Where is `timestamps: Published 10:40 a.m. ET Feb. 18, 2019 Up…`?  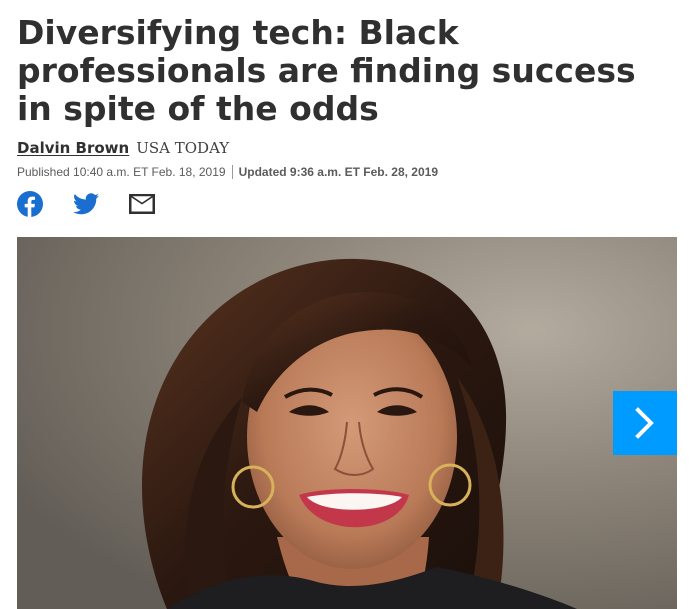
timestamps: Published 10:40 a.m. ET Feb. 18, 2019 Up… is located at coordinates (227, 172).